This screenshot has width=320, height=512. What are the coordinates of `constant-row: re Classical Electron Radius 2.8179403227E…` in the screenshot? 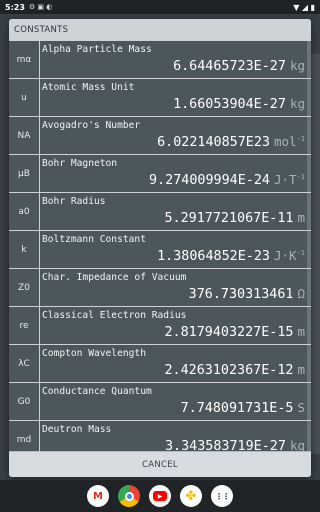 It's located at (160, 326).